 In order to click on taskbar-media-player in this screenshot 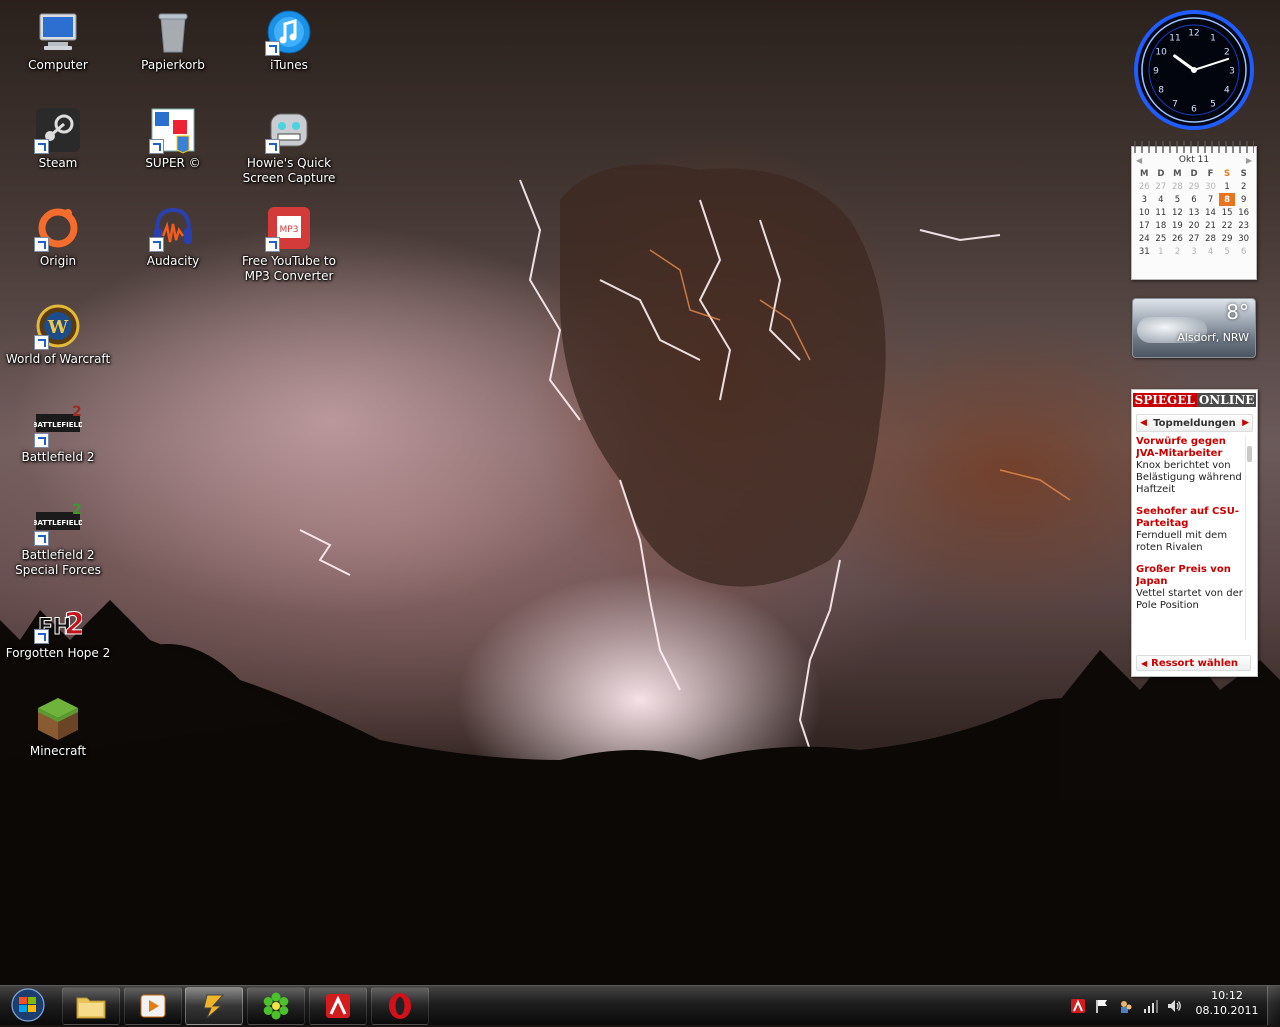, I will do `click(153, 1006)`.